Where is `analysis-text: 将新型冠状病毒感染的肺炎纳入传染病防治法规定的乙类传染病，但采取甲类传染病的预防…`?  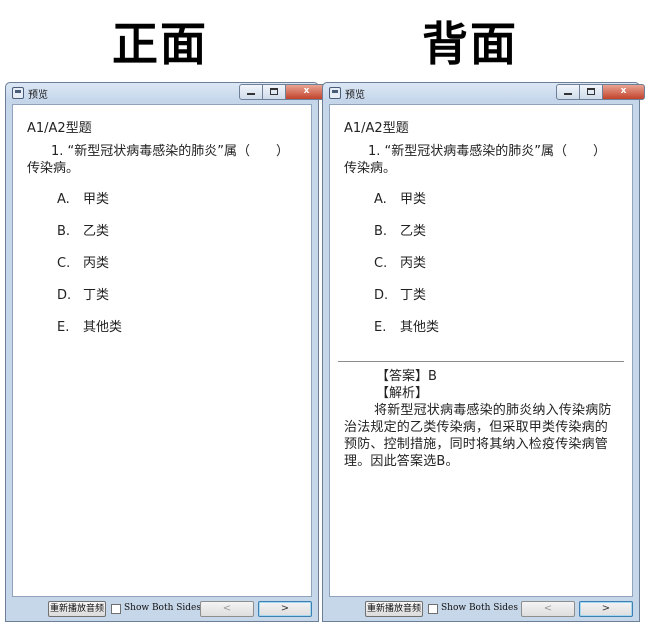
analysis-text: 将新型冠状病毒感染的肺炎纳入传染病防治法规定的乙类传染病，但采取甲类传染病的预防… is located at coordinates (478, 436).